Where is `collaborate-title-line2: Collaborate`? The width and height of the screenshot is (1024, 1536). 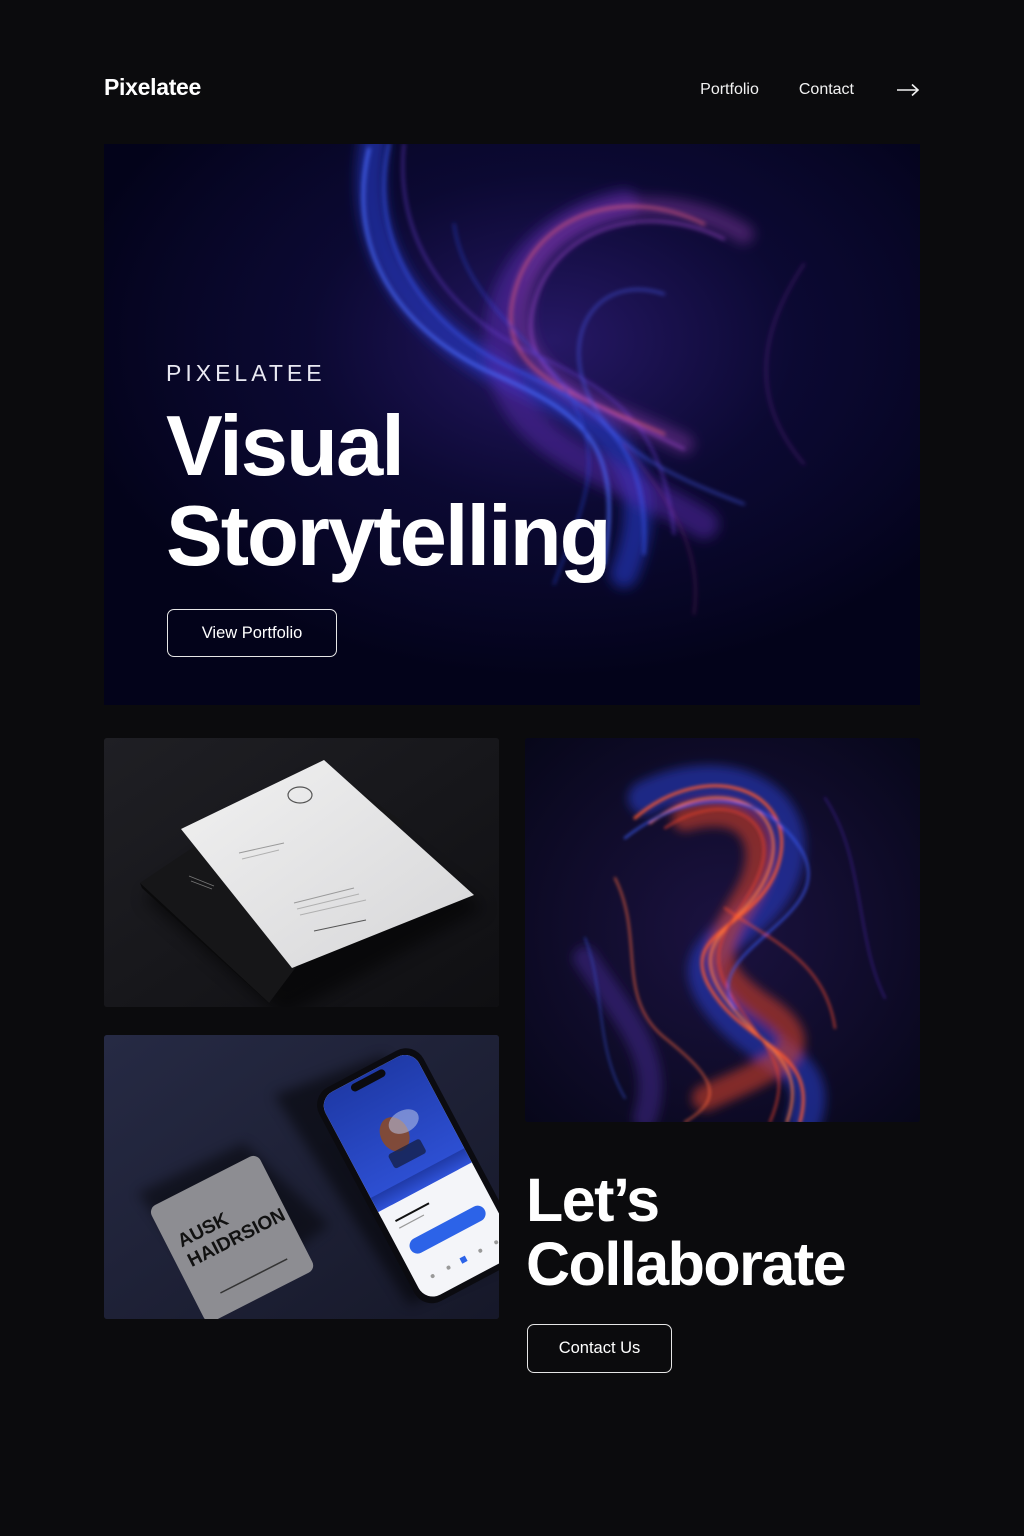 collaborate-title-line2: Collaborate is located at coordinates (686, 1264).